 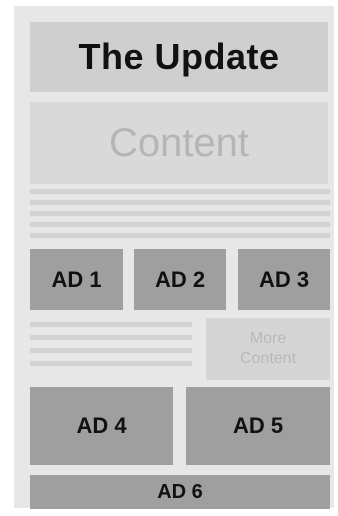 What do you see at coordinates (101, 426) in the screenshot?
I see `ad-slot-4: AD 4` at bounding box center [101, 426].